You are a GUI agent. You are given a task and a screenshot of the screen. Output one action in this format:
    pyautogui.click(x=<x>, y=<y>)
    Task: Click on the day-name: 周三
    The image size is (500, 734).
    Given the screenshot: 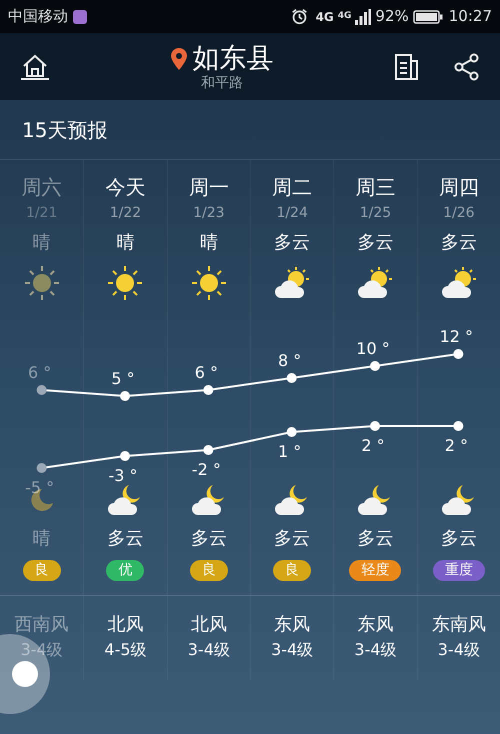 What is the action you would take?
    pyautogui.click(x=375, y=187)
    